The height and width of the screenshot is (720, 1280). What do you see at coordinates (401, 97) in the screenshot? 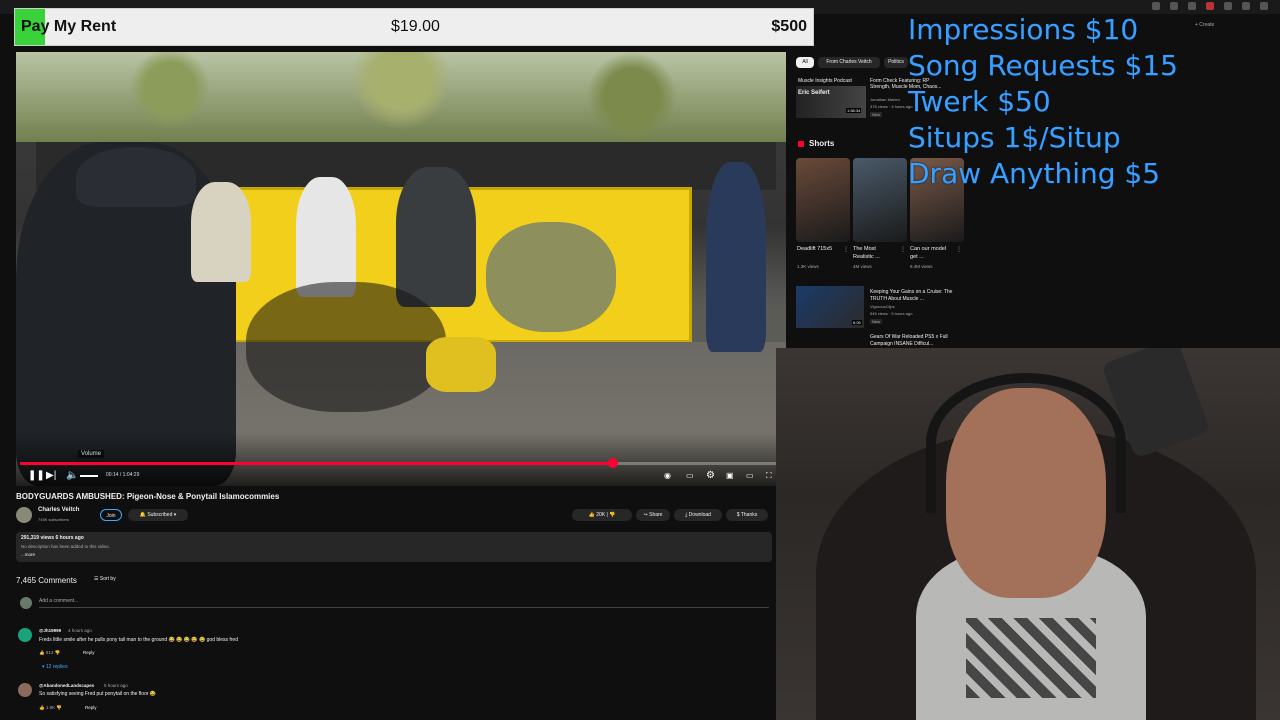
I see `video-scene-trees` at bounding box center [401, 97].